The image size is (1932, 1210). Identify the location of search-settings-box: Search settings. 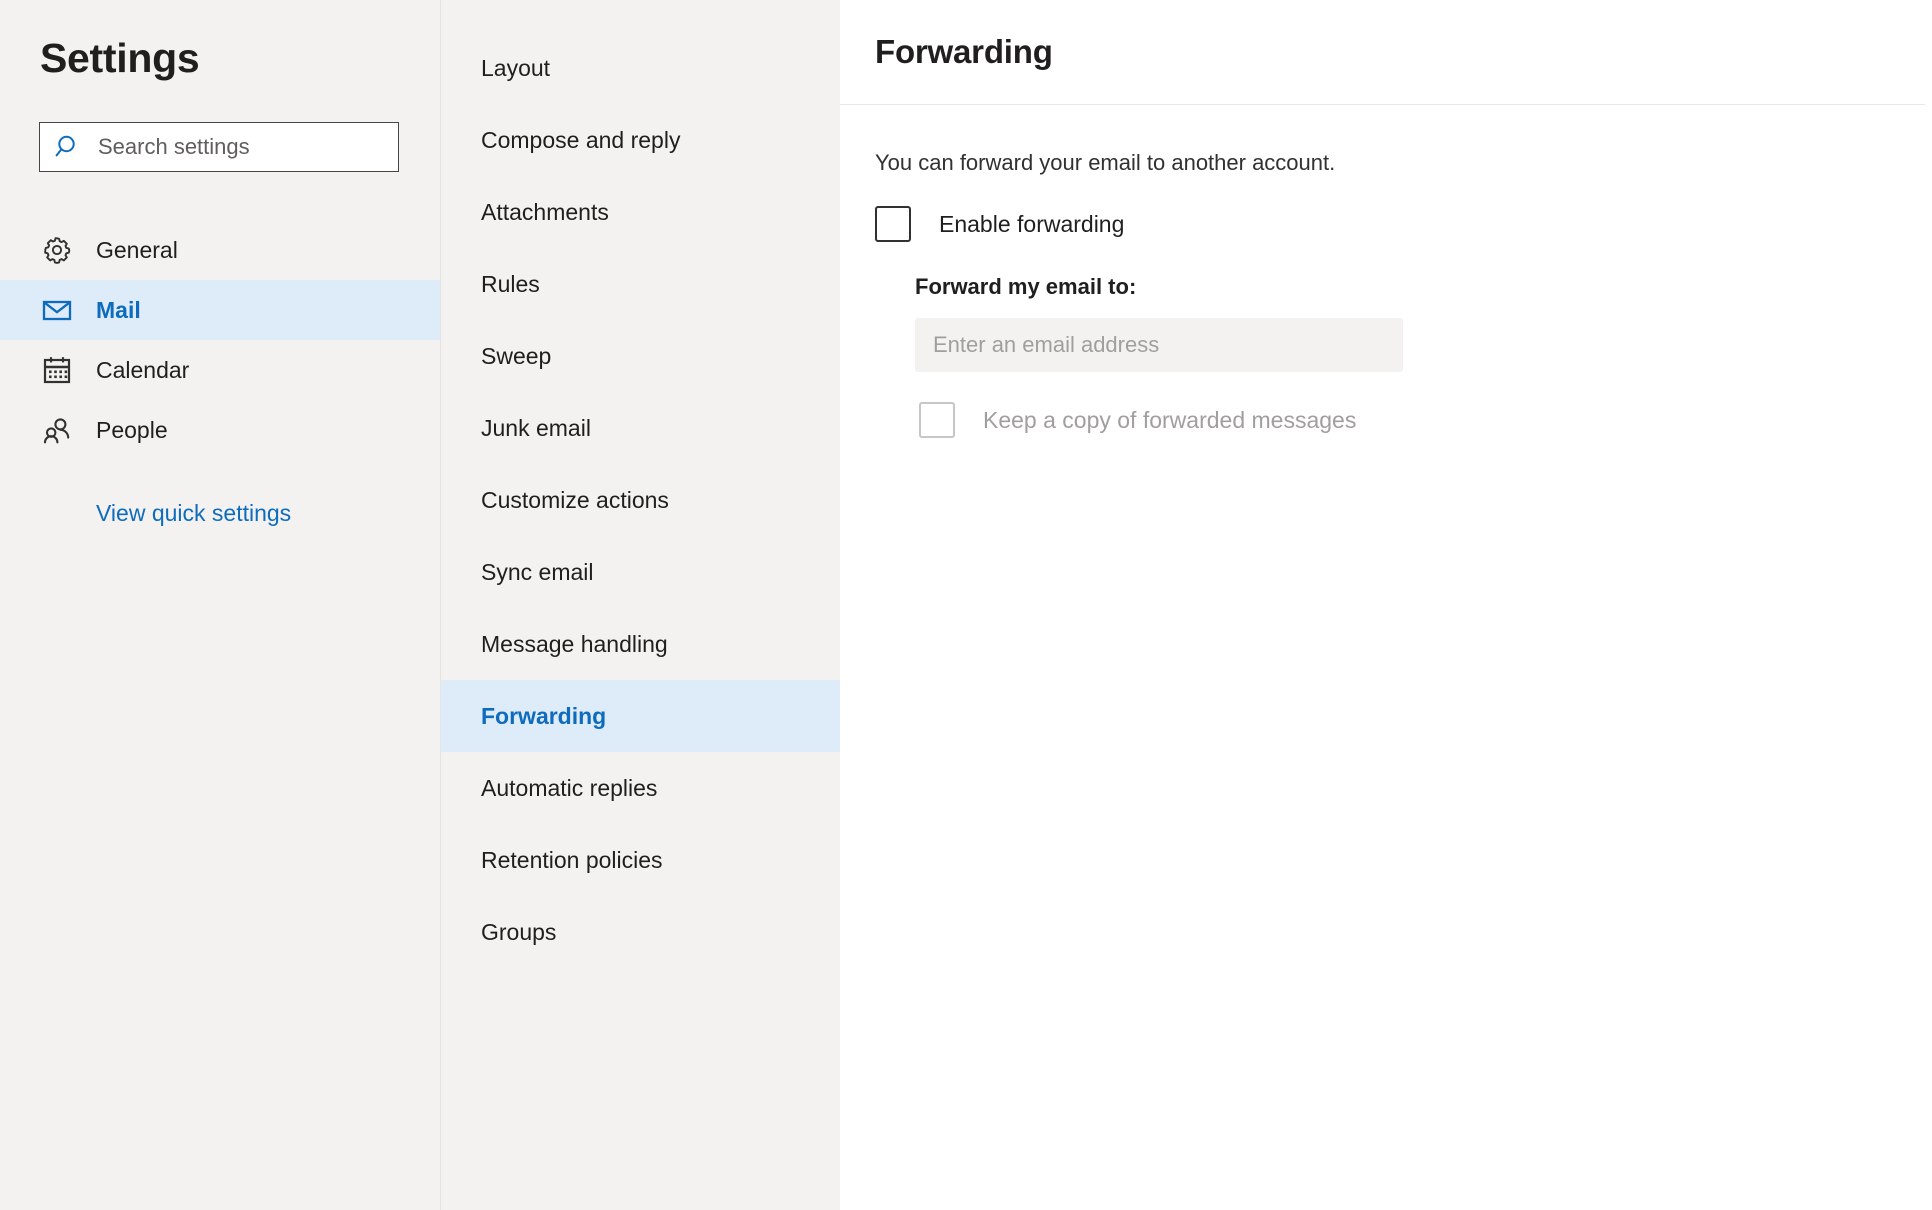
(219, 147).